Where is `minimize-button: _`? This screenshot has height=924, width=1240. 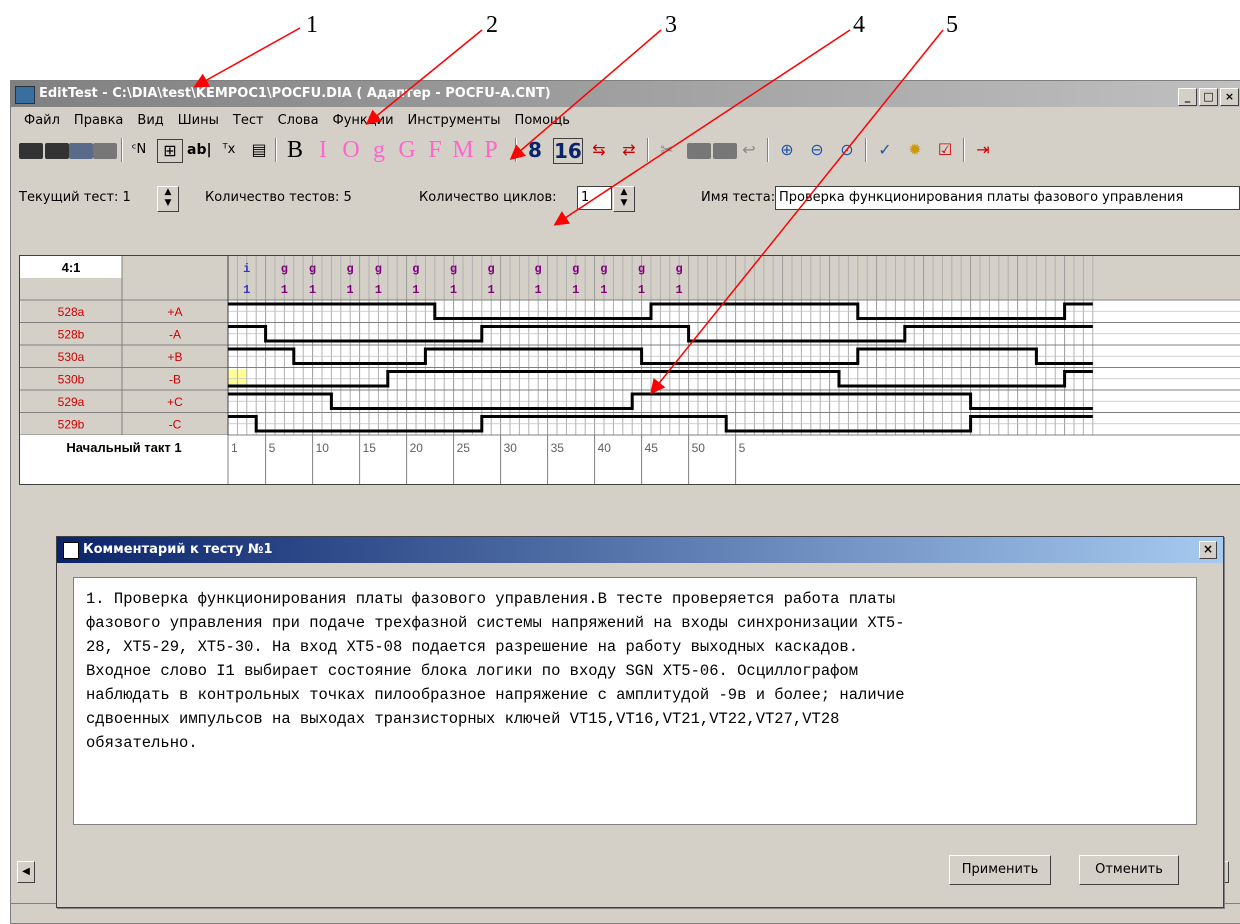 minimize-button: _ is located at coordinates (1187, 97).